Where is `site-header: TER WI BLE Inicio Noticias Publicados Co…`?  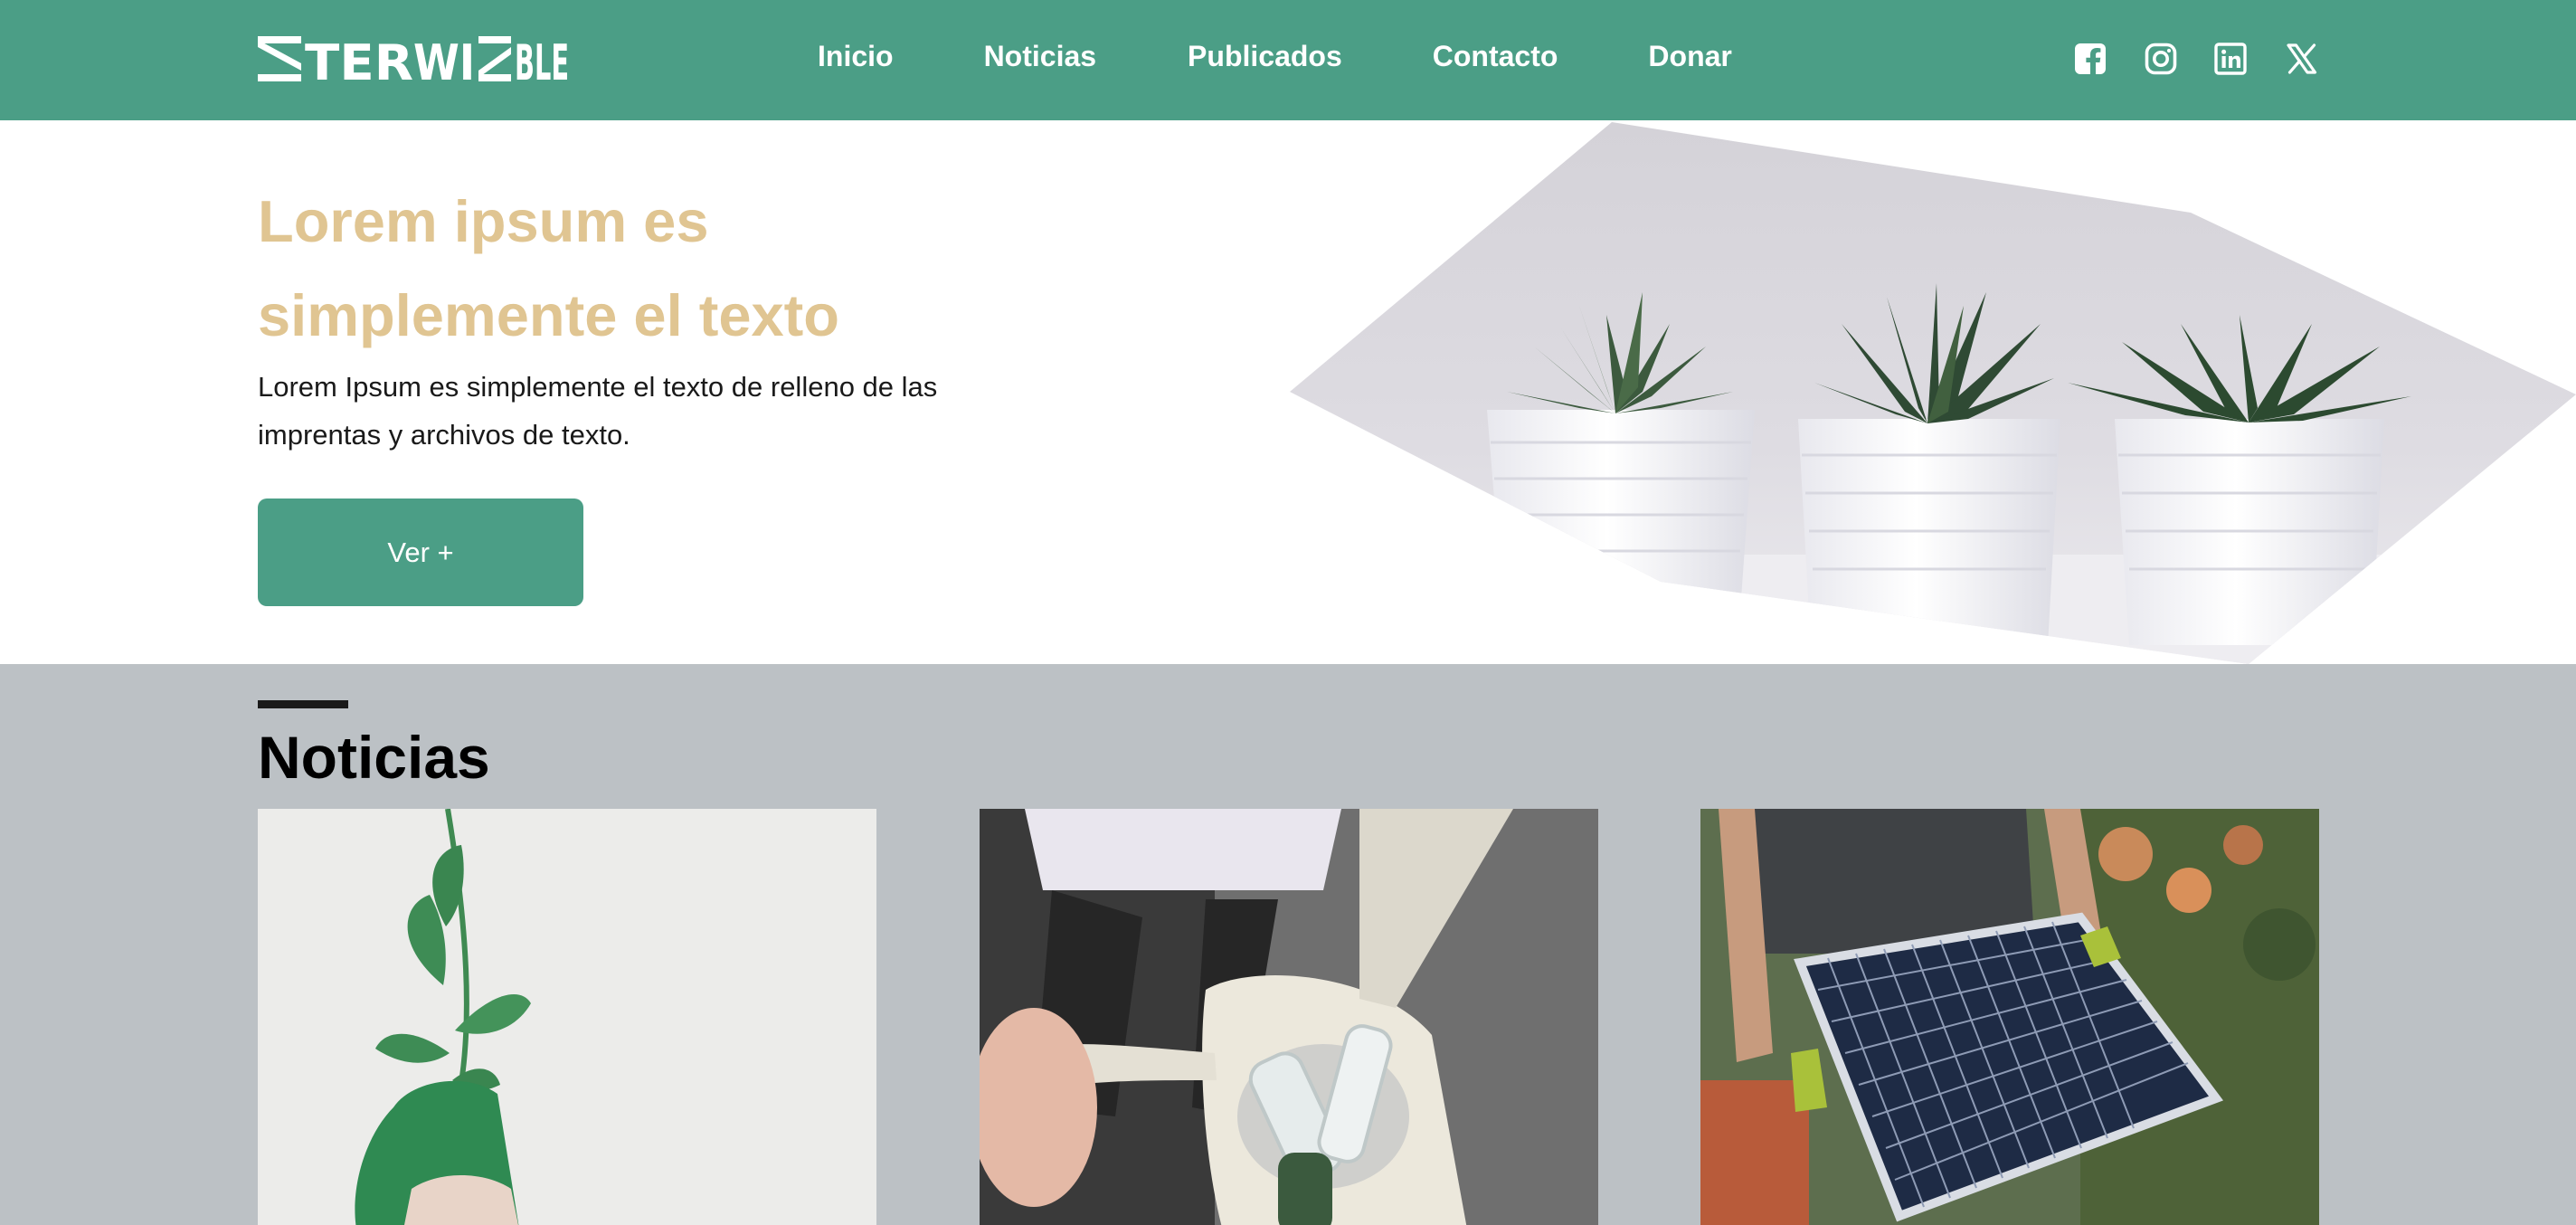
site-header: TER WI BLE Inicio Noticias Publicados Co… is located at coordinates (1288, 60).